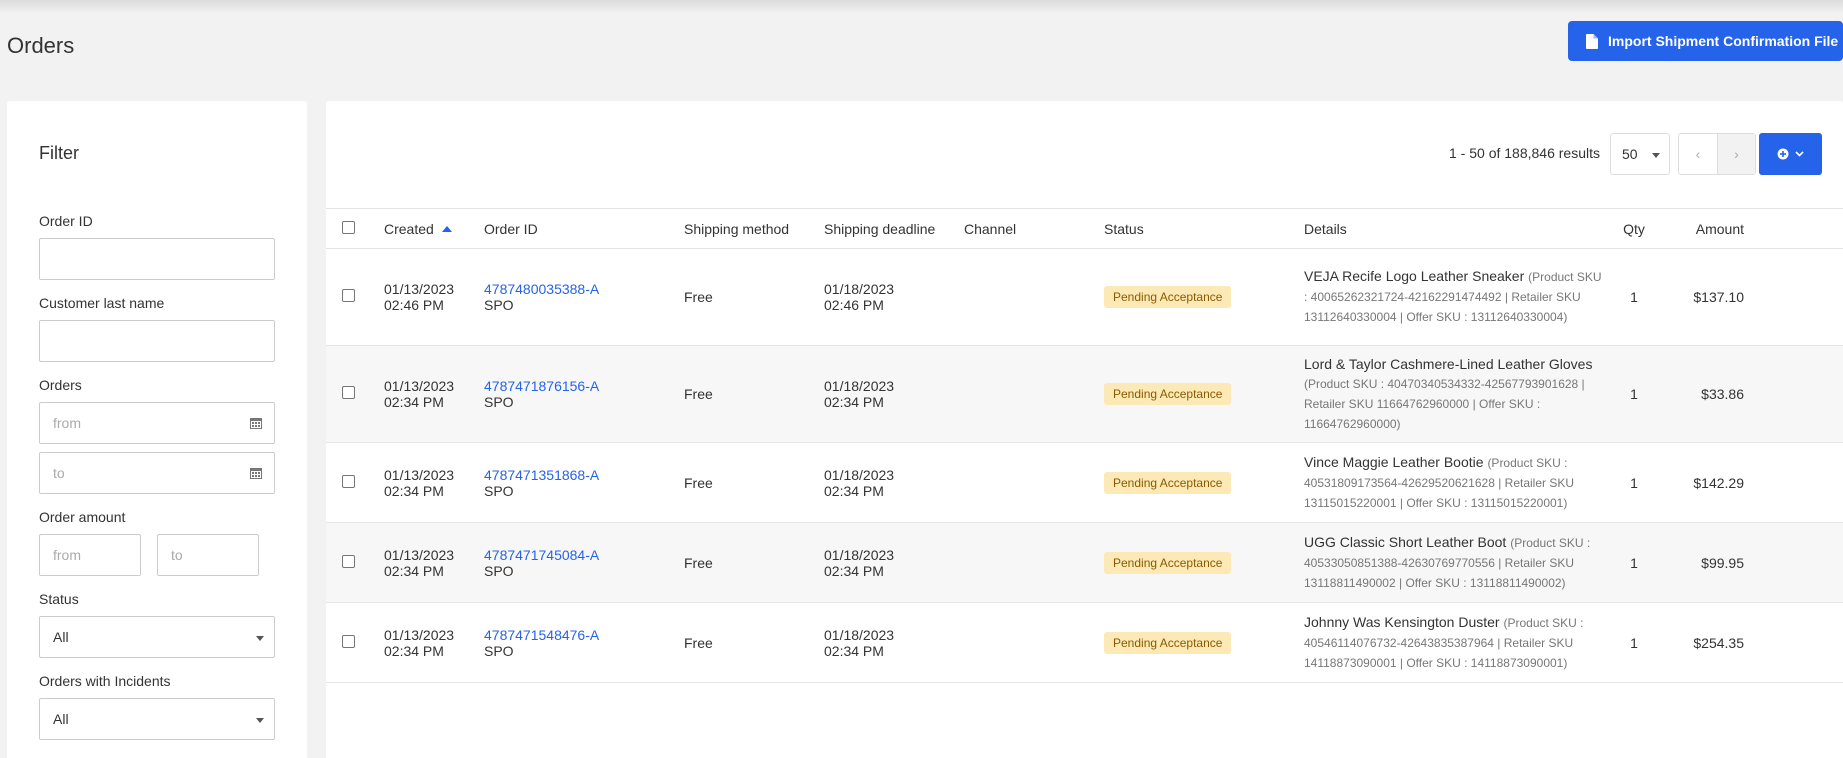 The height and width of the screenshot is (758, 1843). What do you see at coordinates (1405, 541) in the screenshot?
I see `product-name: UGG Classic Short Leather Boot` at bounding box center [1405, 541].